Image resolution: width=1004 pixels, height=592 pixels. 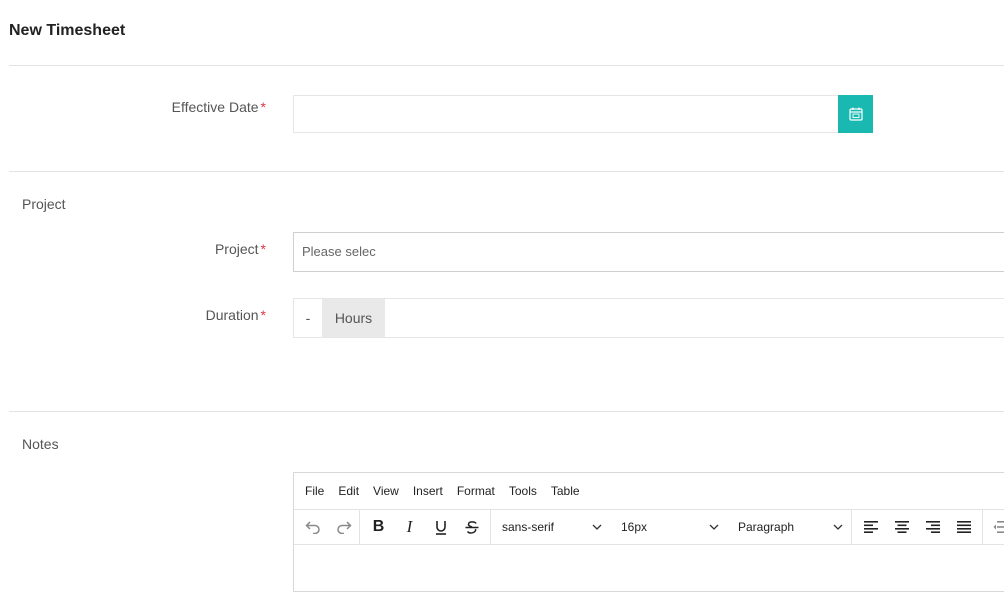 I want to click on block-format-value: Paragraph, so click(x=766, y=527).